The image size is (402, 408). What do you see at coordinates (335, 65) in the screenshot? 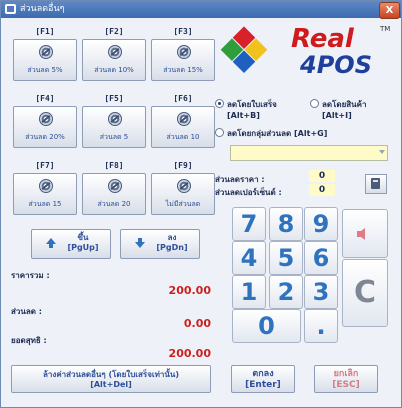
I see `logo-word-4pos: 4POS` at bounding box center [335, 65].